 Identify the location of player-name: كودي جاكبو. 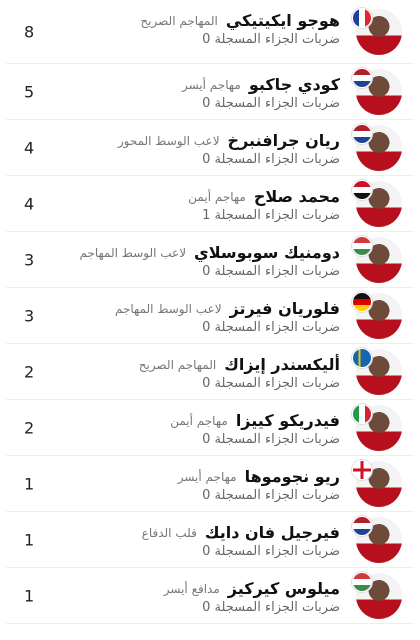
(294, 84).